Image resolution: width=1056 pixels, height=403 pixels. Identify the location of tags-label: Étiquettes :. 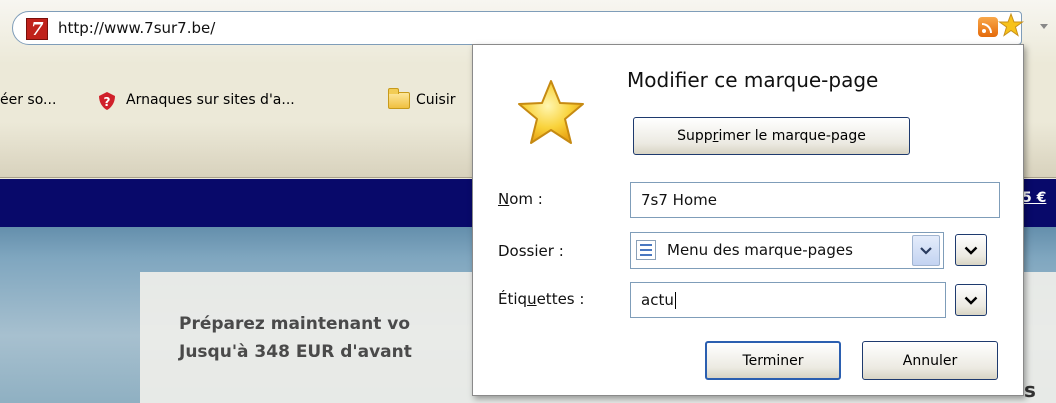
(541, 299).